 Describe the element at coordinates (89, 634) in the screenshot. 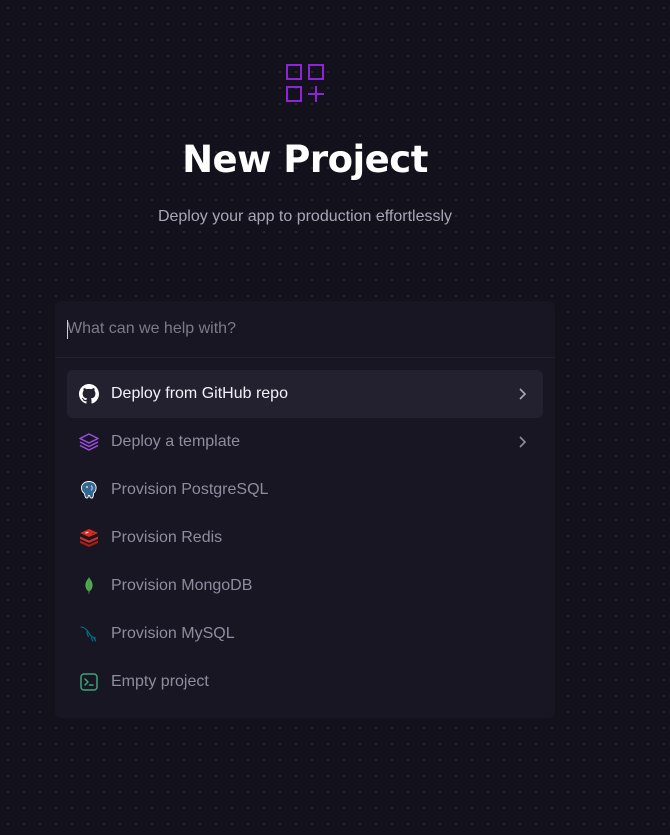

I see `mysql-icon` at that location.